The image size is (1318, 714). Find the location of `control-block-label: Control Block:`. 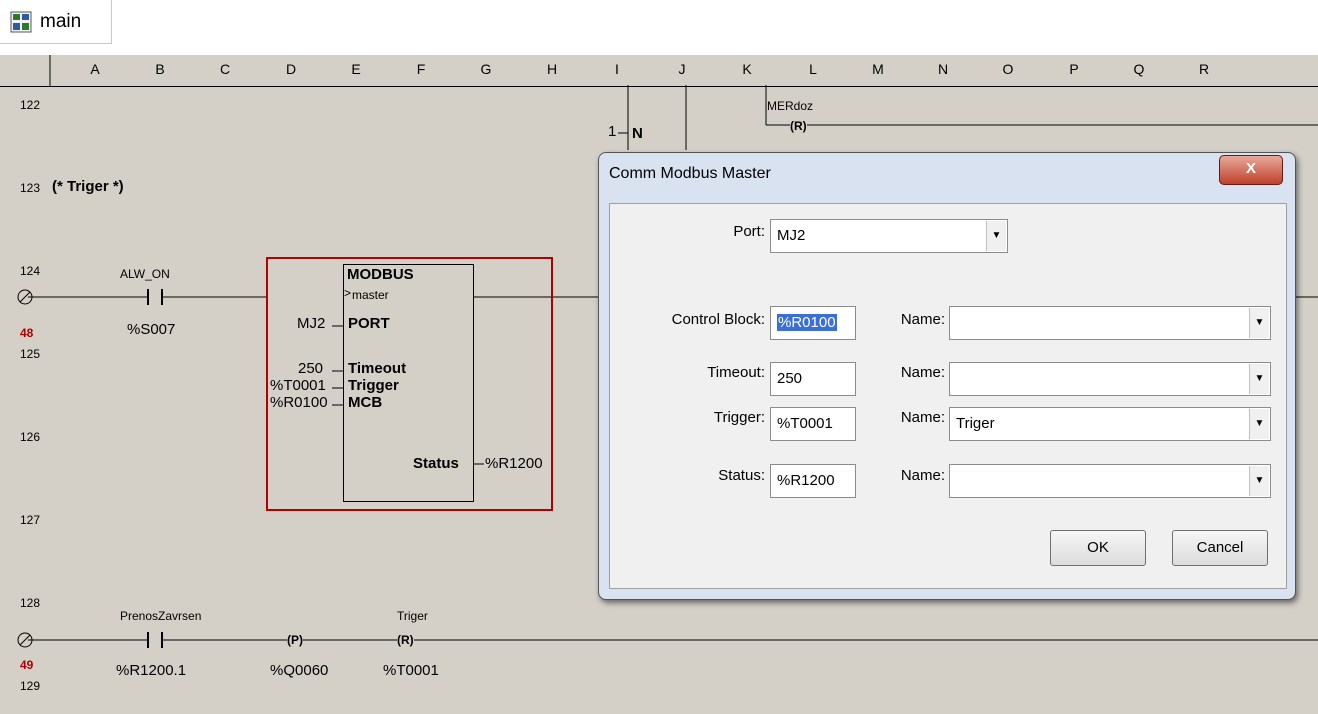

control-block-label: Control Block: is located at coordinates (718, 319).